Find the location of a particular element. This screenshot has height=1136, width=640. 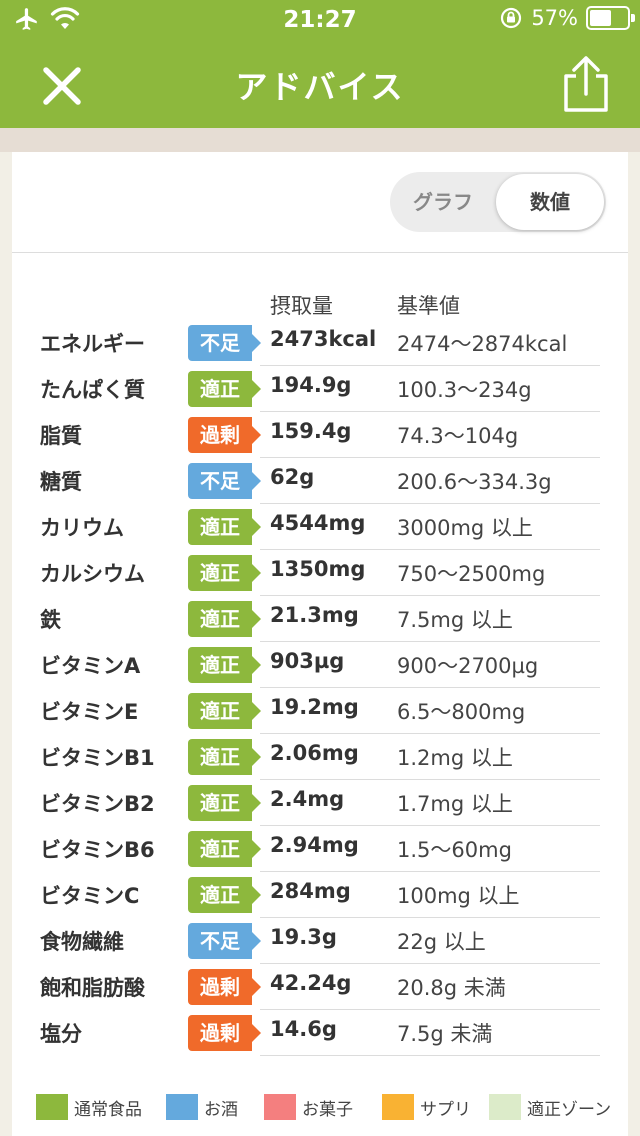

table-row: ビタミンA 適正 903µg 900～2700µg is located at coordinates (320, 665).